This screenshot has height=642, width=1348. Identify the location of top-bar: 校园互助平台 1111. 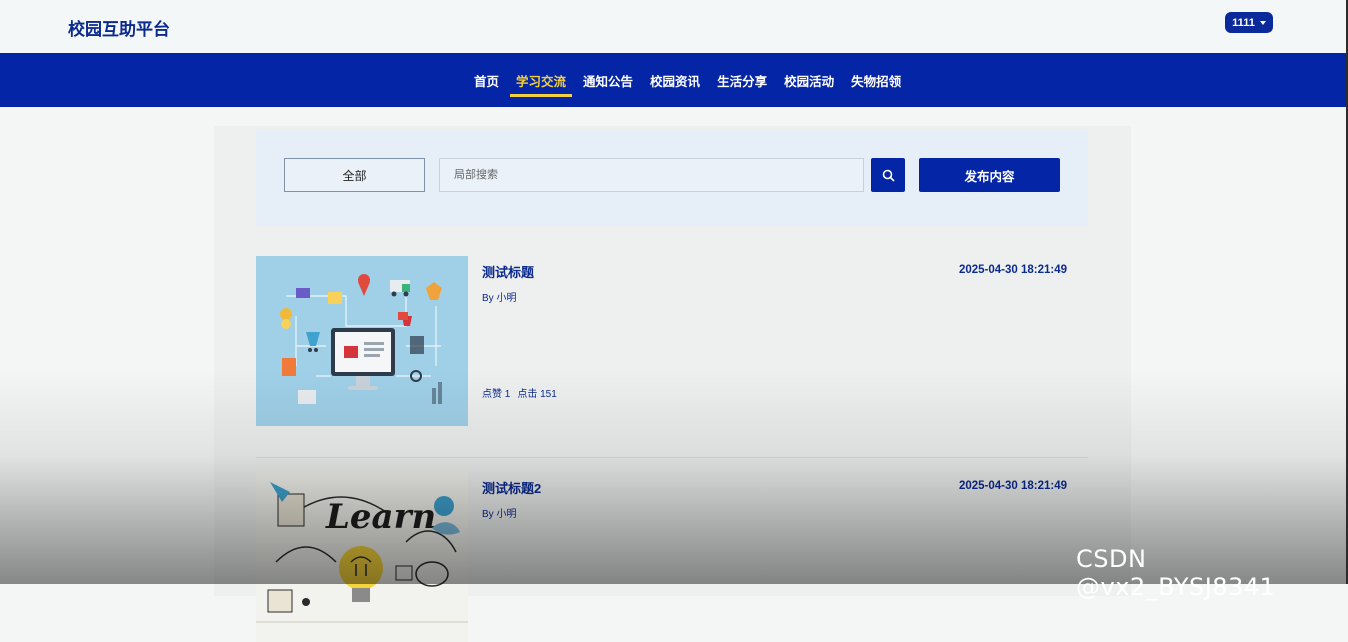
(674, 26).